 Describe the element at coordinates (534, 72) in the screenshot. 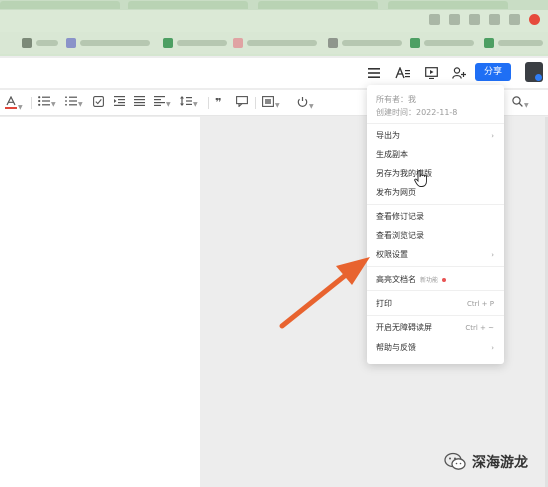

I see `avatar` at that location.